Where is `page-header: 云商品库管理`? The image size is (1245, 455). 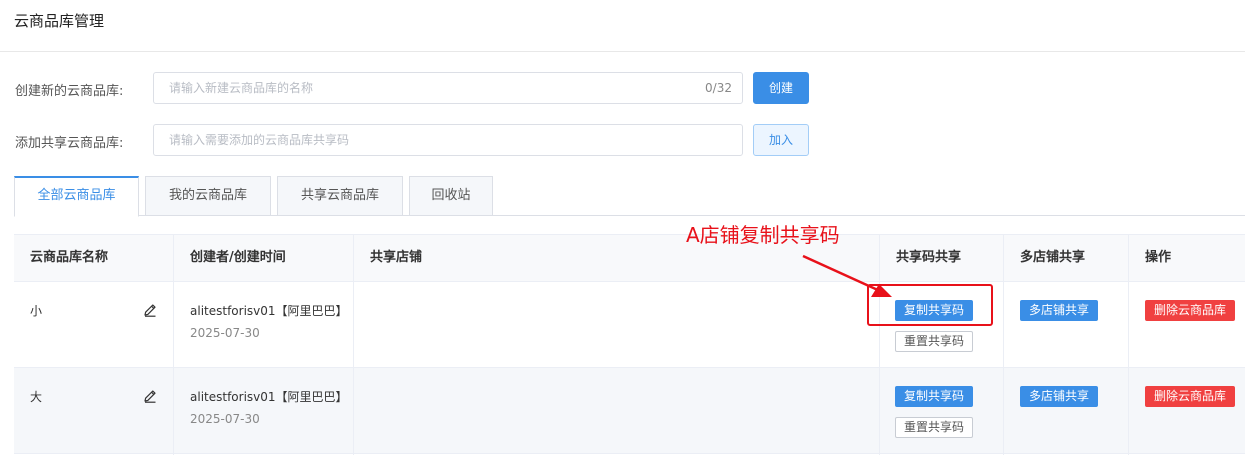 page-header: 云商品库管理 is located at coordinates (622, 26).